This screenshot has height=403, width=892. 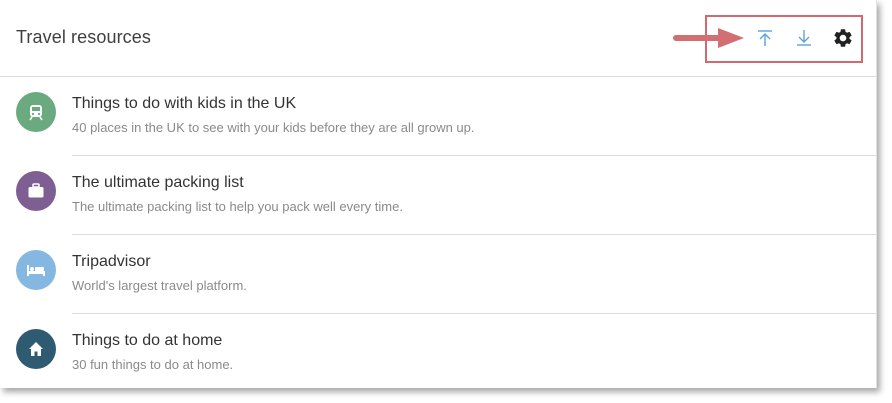 I want to click on bed-icon, so click(x=36, y=270).